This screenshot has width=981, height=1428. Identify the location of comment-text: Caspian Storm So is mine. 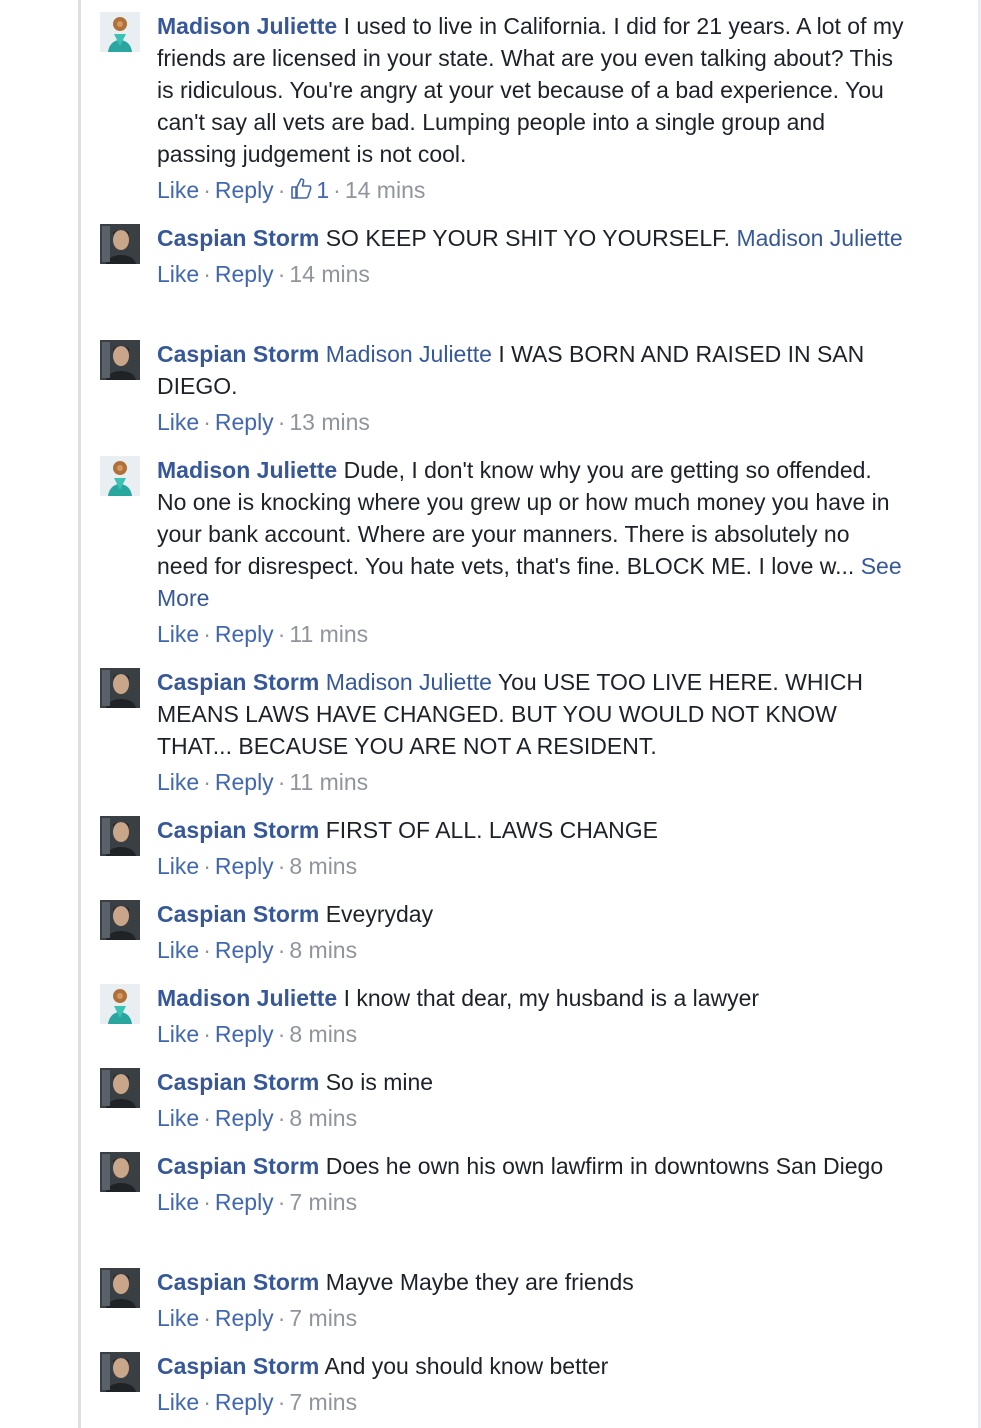
(532, 1082).